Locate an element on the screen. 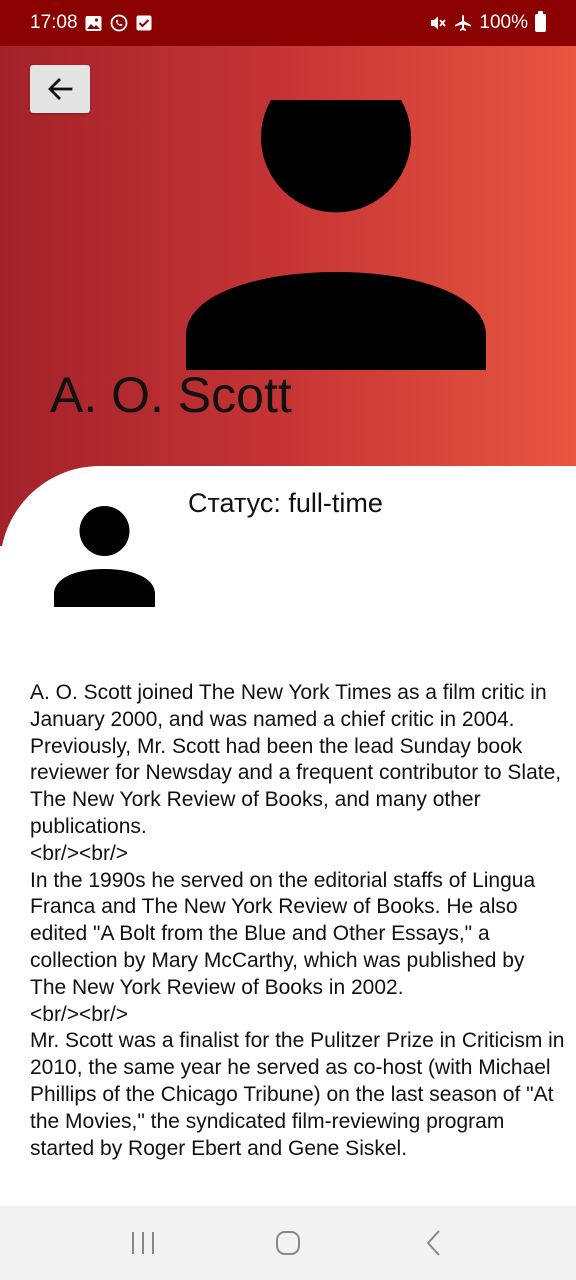 This screenshot has width=576, height=1280. status-time: 17:08 is located at coordinates (54, 22).